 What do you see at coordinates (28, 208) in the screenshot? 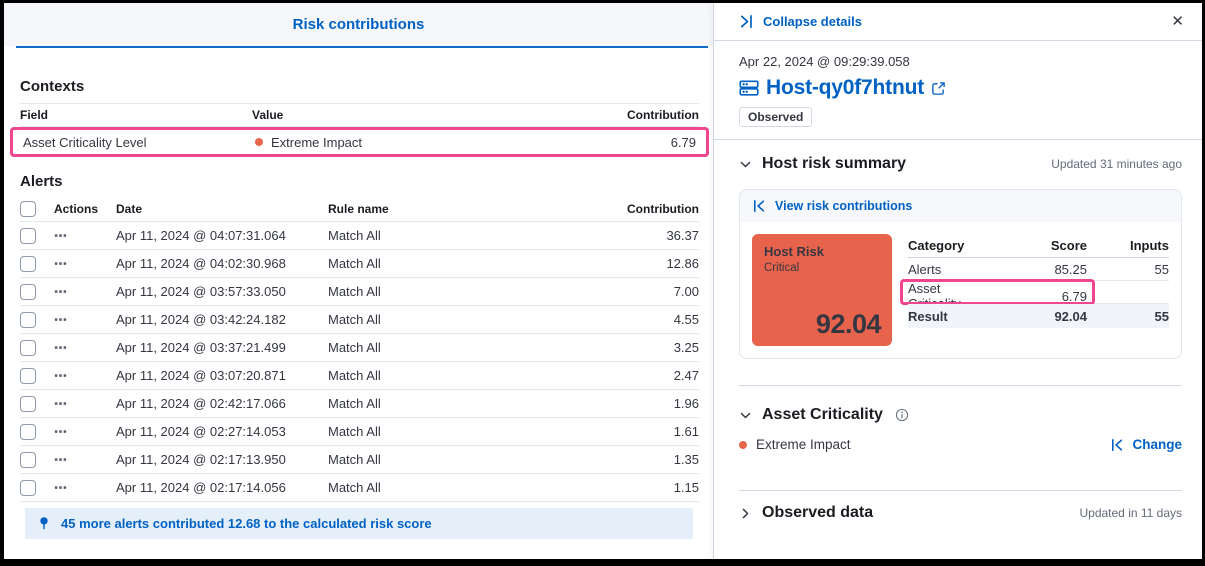
I see `select-all-checkbox` at bounding box center [28, 208].